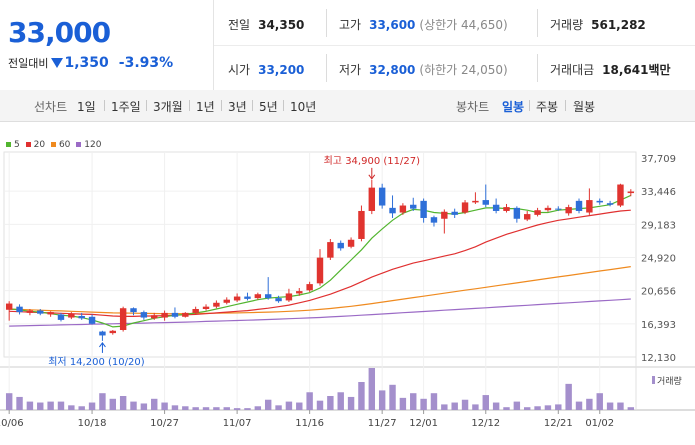  What do you see at coordinates (347, 106) in the screenshot?
I see `chart-period-toolbar: 선차트 1일 1주일 3개월 1년 3년 5년 10년 봉차트 일봉 주봉 월봉` at bounding box center [347, 106].